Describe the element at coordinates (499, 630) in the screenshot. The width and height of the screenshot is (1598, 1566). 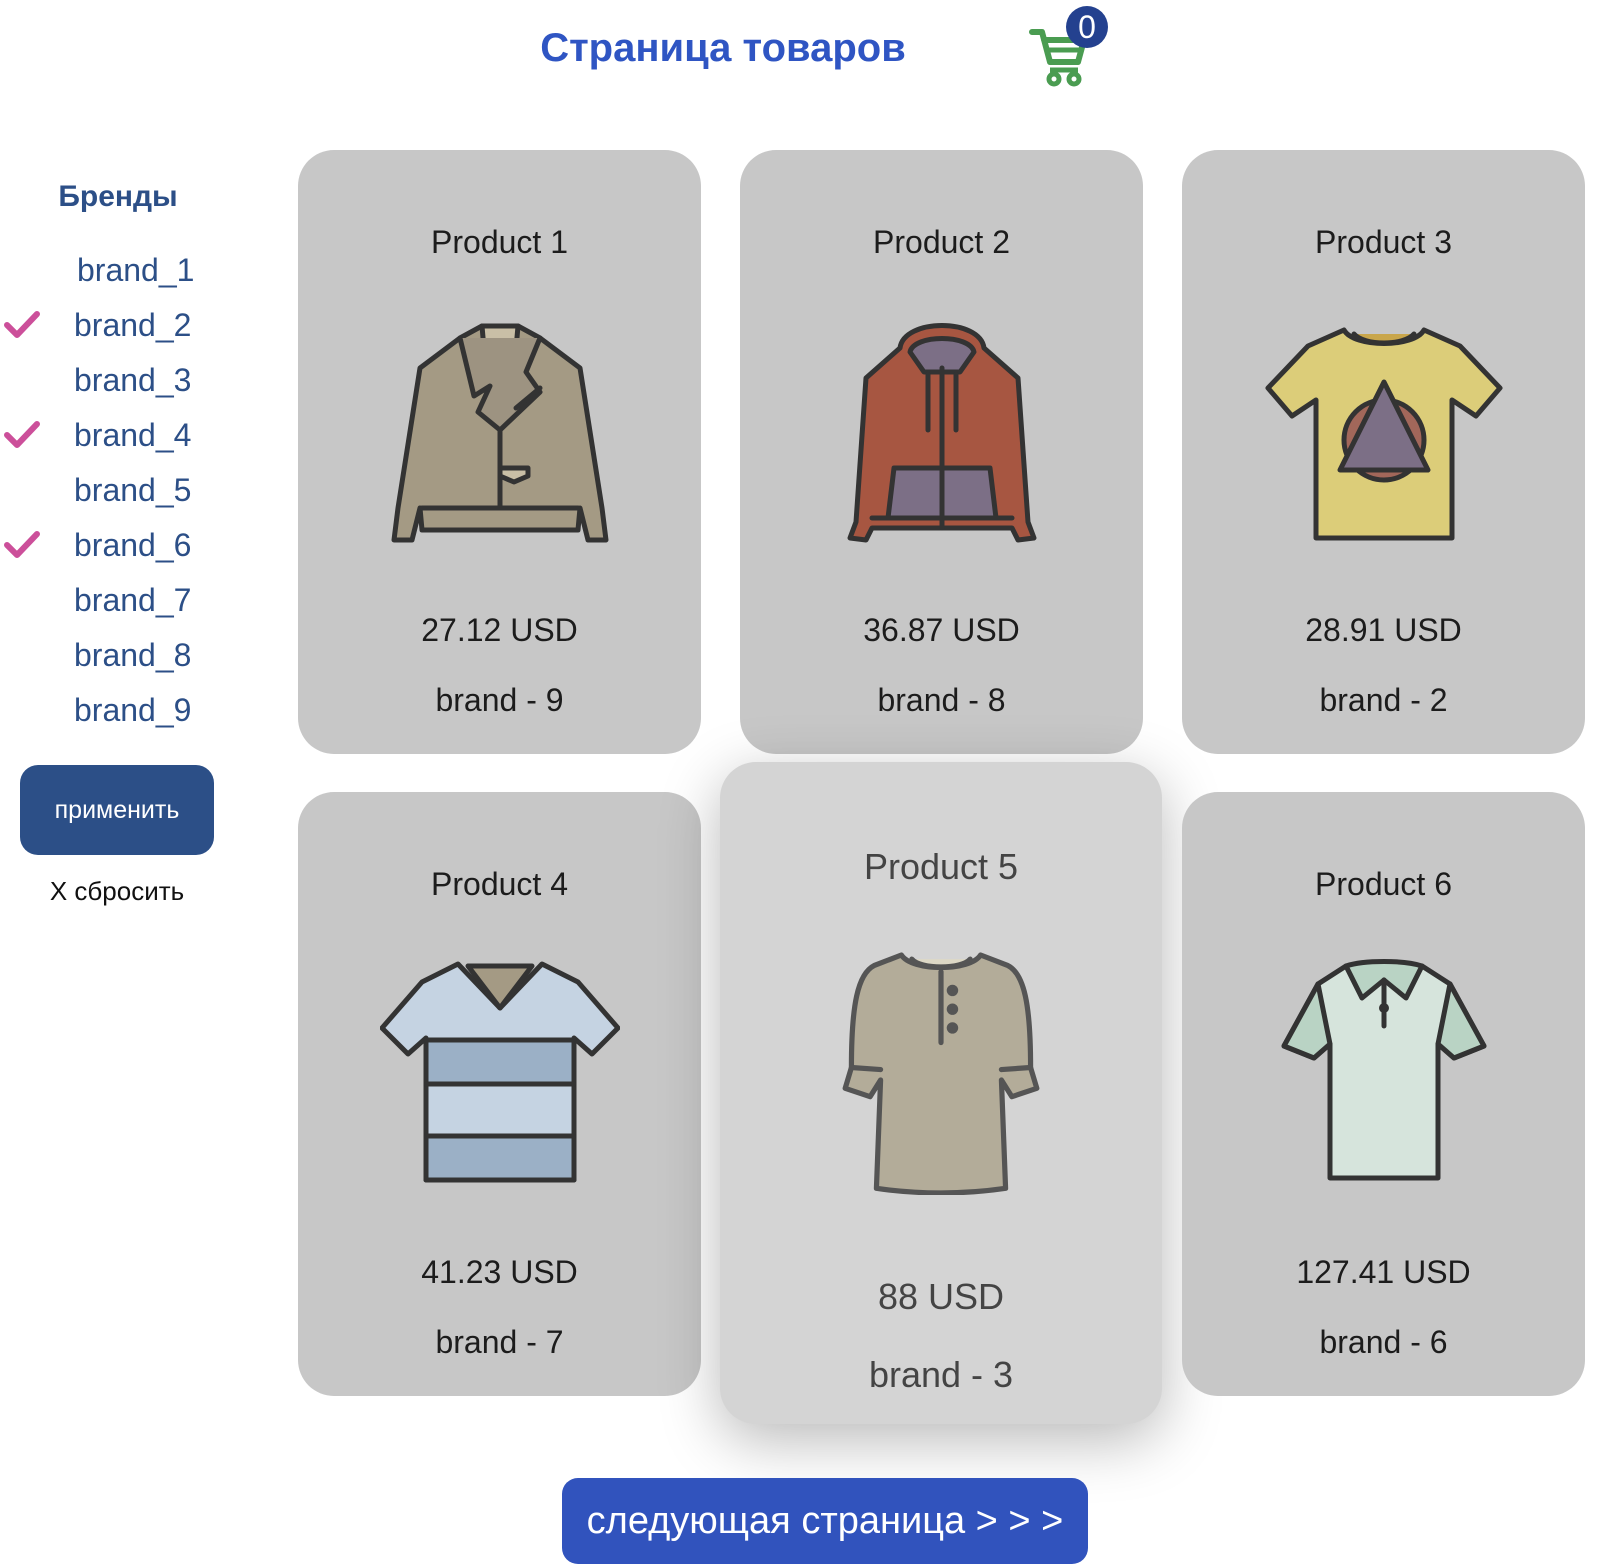
I see `product-price: 27.12 USD` at that location.